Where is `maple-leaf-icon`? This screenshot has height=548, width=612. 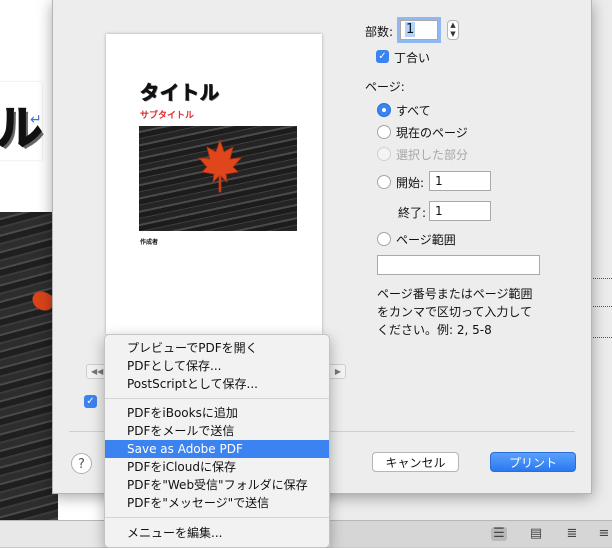
maple-leaf-icon is located at coordinates (220, 165).